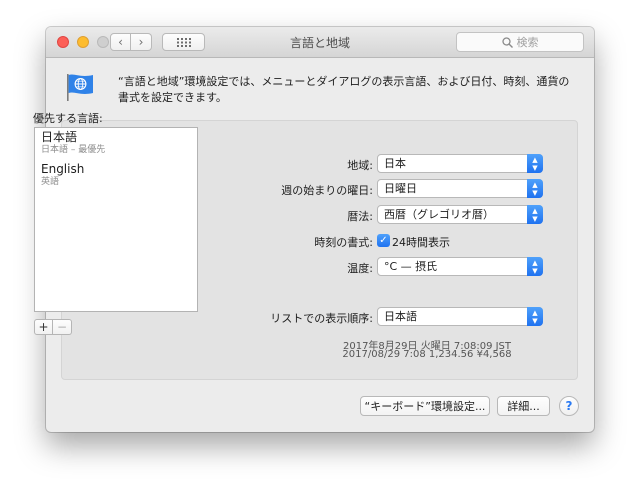  I want to click on sample-date-short: 2017/08/29 7:08 1,234.56 ¥4,568, so click(427, 354).